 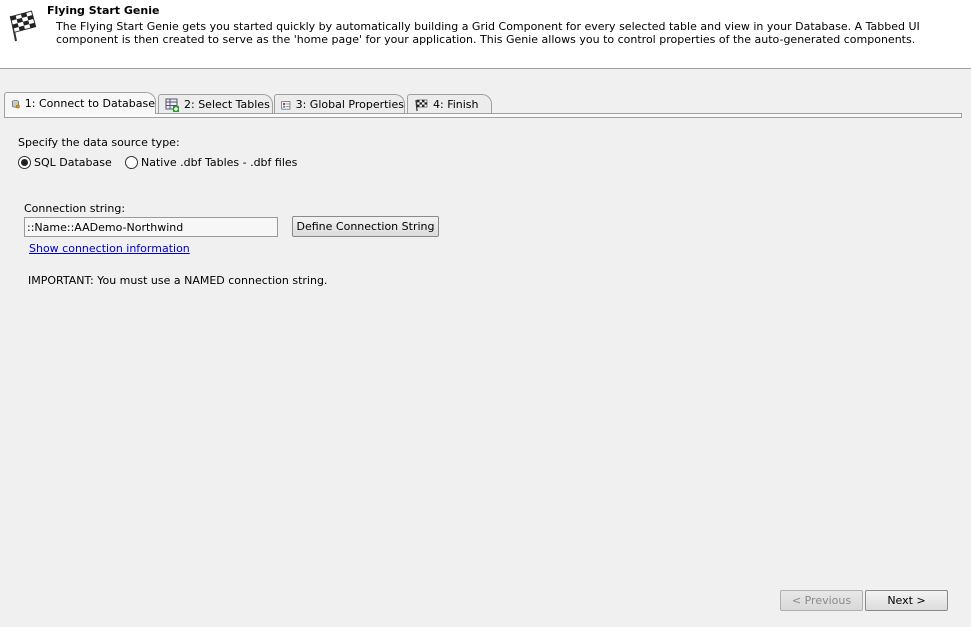 I want to click on tab-label: 1: Connect to Database, so click(x=89, y=103).